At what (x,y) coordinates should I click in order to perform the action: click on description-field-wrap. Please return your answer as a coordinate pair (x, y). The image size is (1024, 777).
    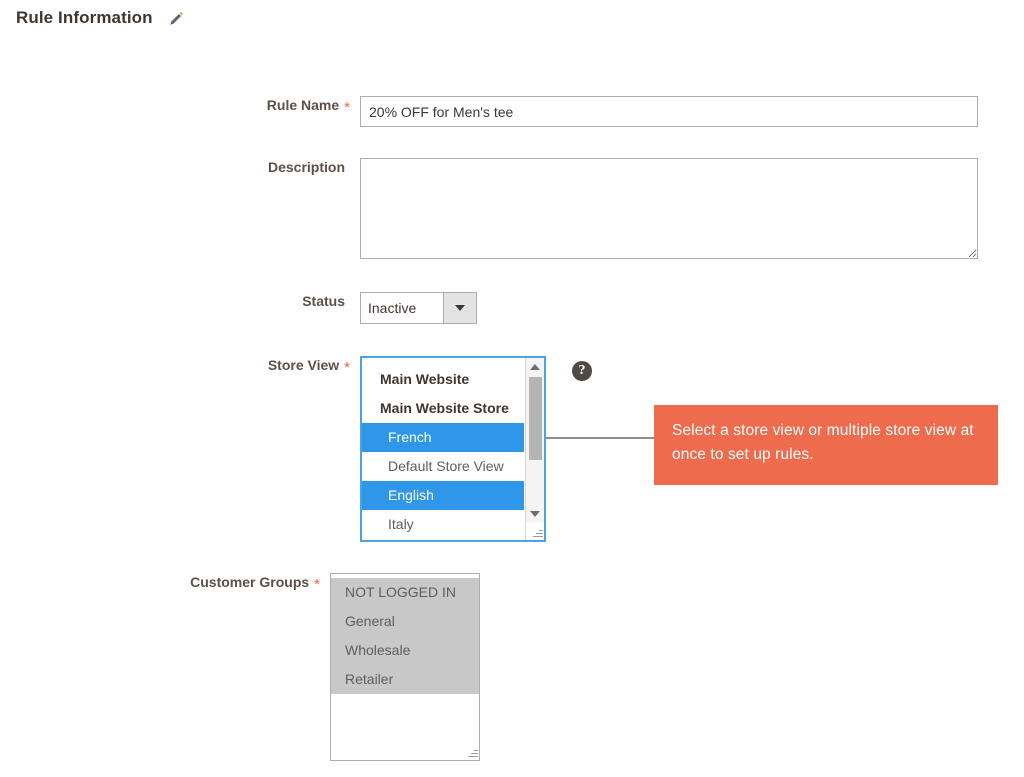
    Looking at the image, I should click on (669, 208).